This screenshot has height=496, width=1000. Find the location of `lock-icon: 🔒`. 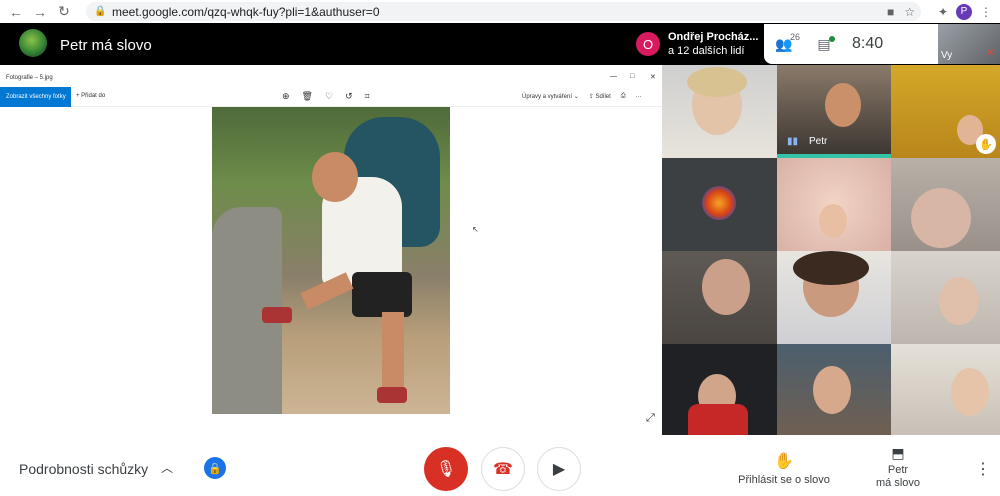

lock-icon: 🔒 is located at coordinates (100, 11).